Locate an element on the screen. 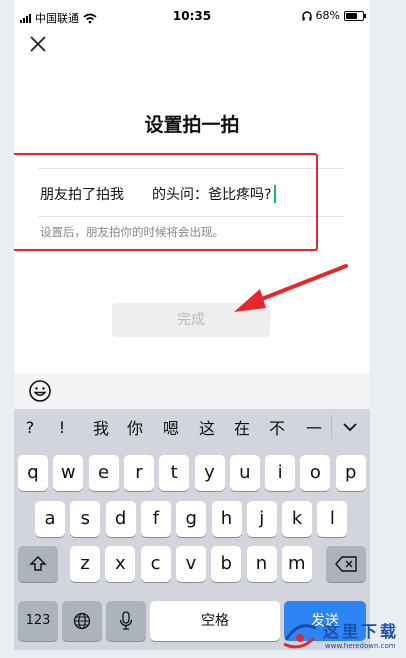 This screenshot has height=658, width=406. key-d: d is located at coordinates (120, 519).